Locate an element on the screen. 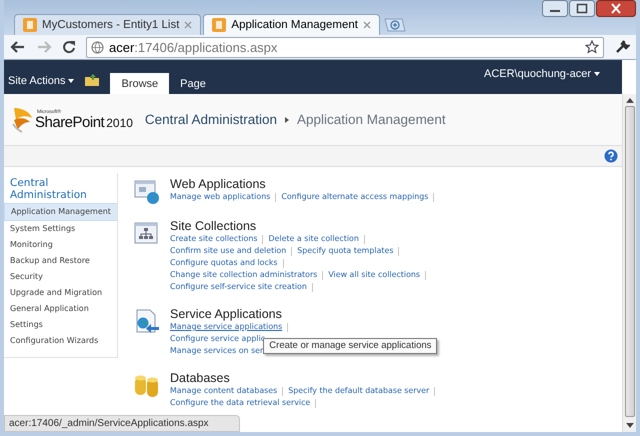  close-icon is located at coordinates (616, 8).